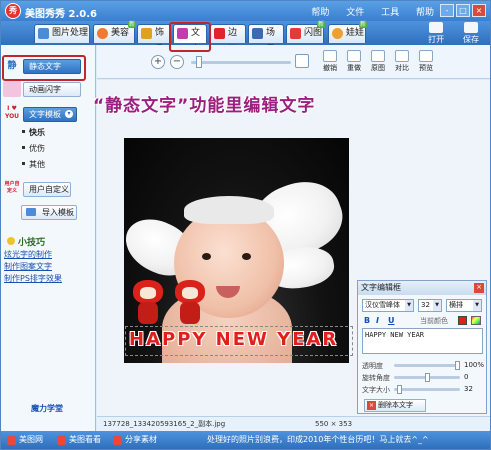 This screenshot has height=450, width=491. I want to click on italic-button: I, so click(377, 320).